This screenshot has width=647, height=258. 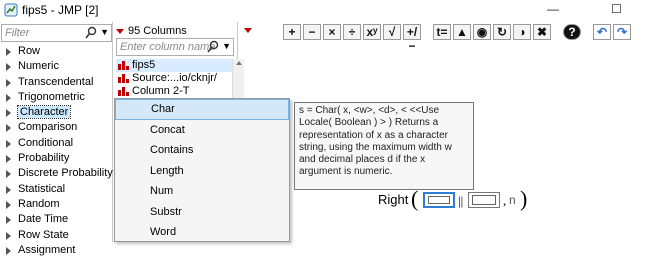 I want to click on peel-button: ◉, so click(x=482, y=32).